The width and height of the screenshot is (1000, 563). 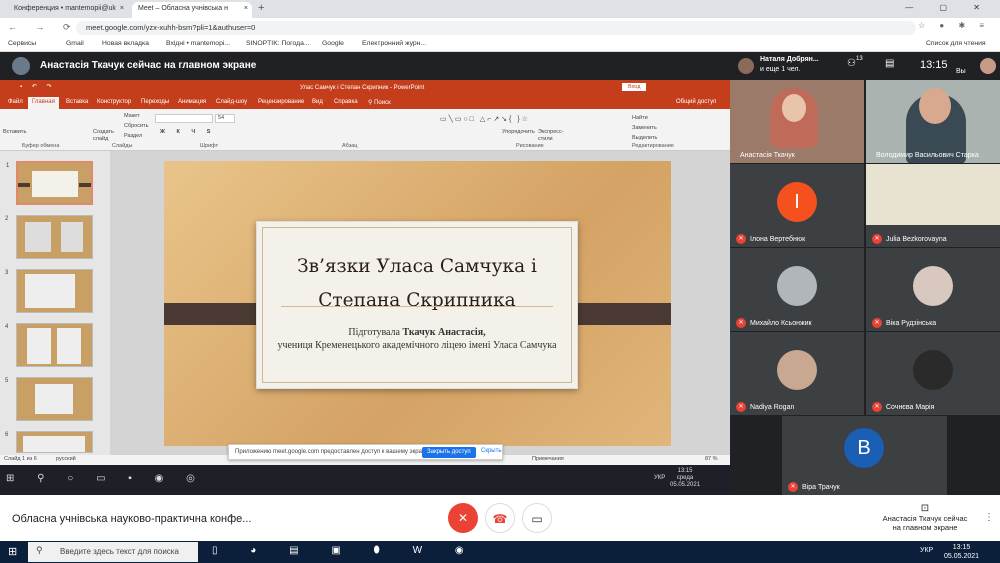 I want to click on ppt-font-box, so click(x=184, y=118).